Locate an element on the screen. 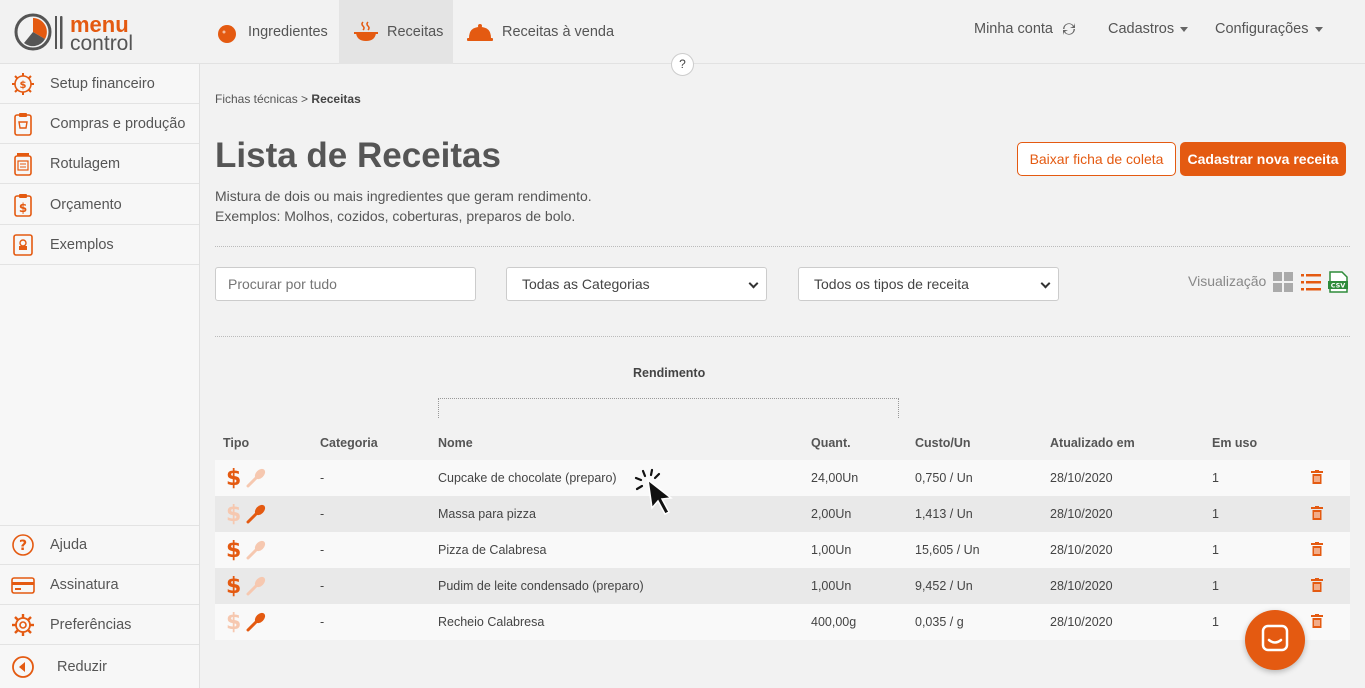  rendimento-group-label: Rendimento is located at coordinates (669, 373).